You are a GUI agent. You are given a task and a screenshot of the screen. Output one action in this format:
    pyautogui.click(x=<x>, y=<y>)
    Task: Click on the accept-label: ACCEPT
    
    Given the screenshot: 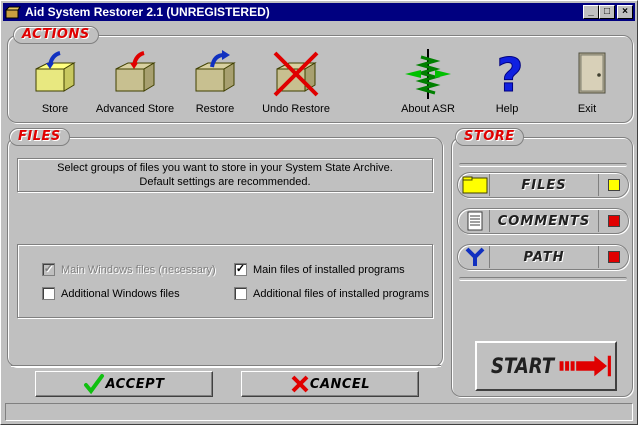 What is the action you would take?
    pyautogui.click(x=135, y=384)
    